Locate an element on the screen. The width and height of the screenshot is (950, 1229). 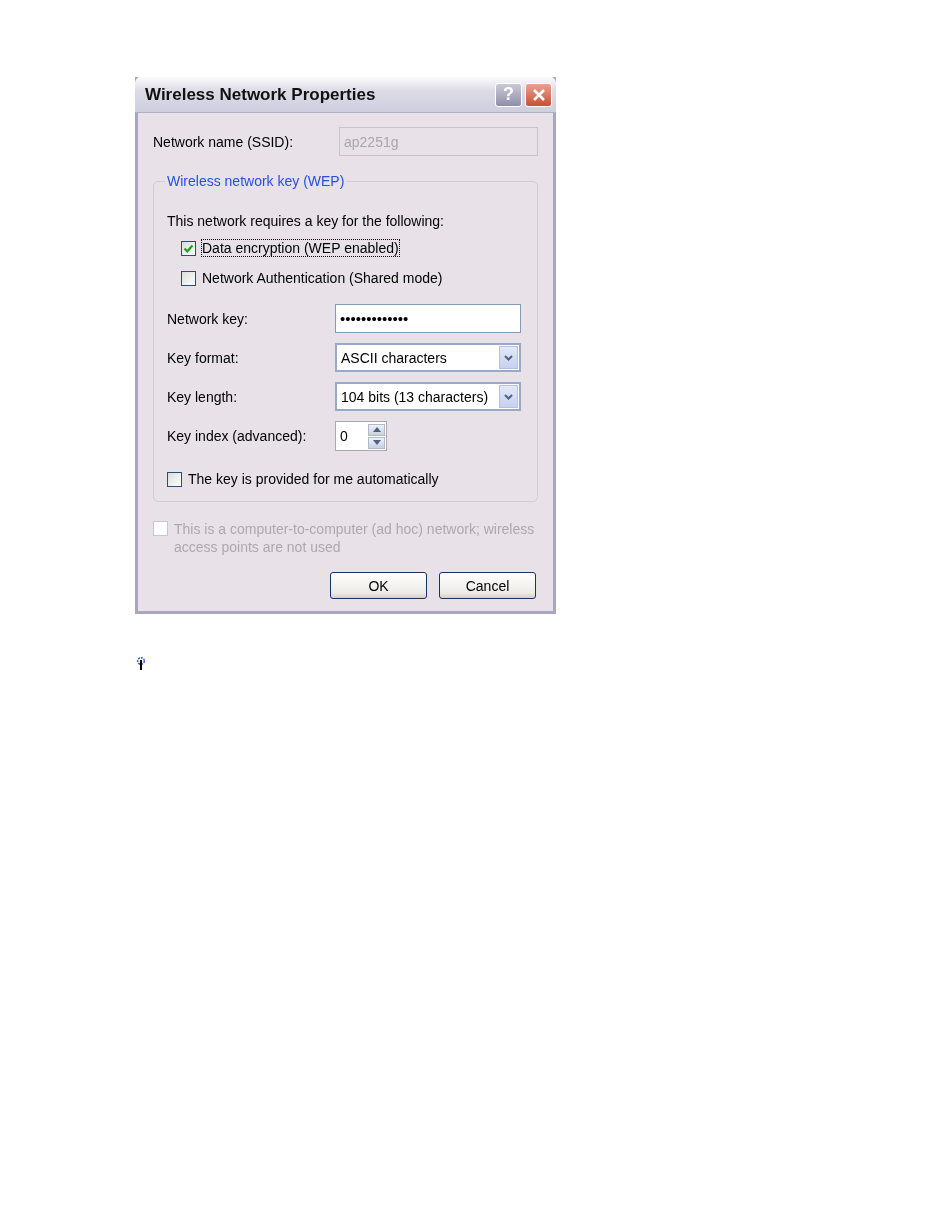
dropdown: 104 bits (13 characters) is located at coordinates (428, 396).